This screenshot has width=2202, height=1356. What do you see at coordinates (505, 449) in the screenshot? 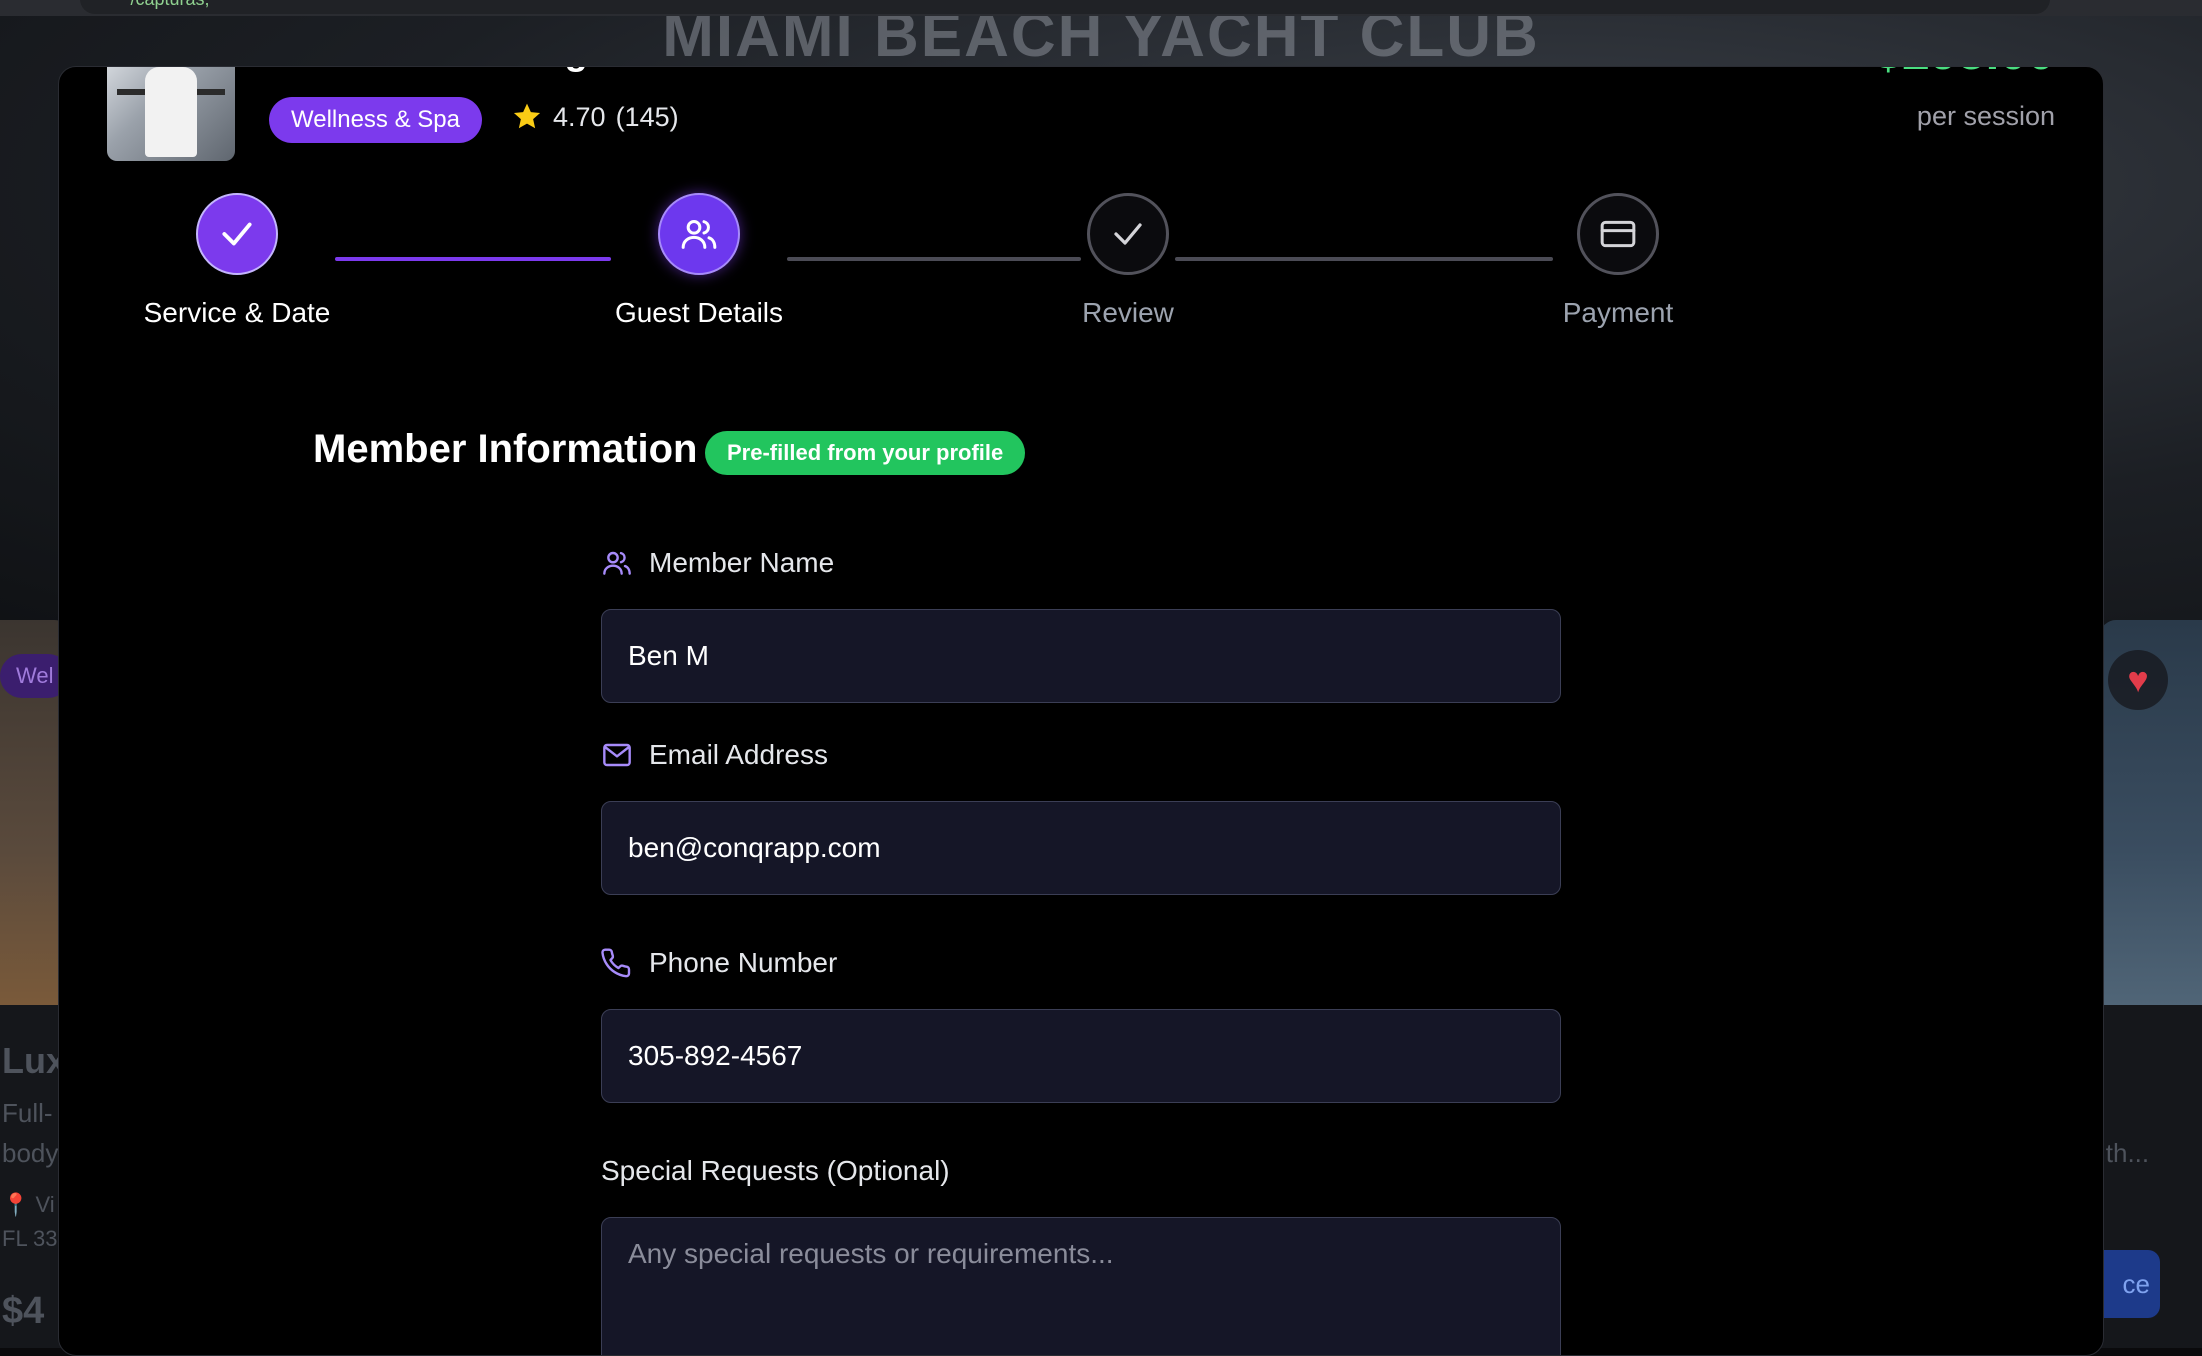
I see `section-title: Member Information` at bounding box center [505, 449].